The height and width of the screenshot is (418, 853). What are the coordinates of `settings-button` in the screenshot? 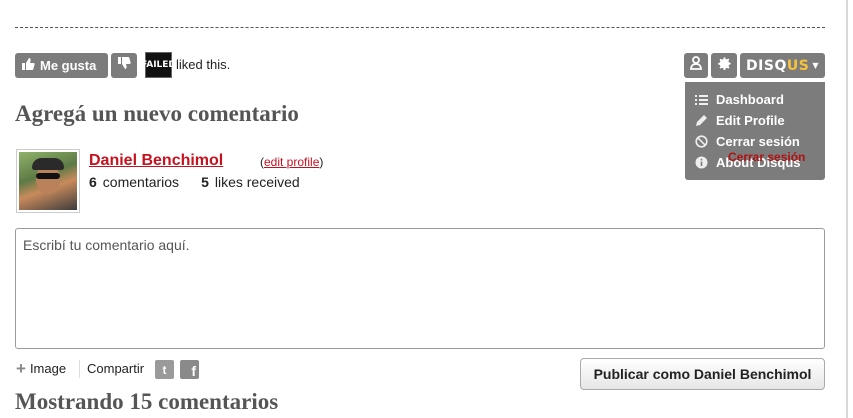 It's located at (724, 65).